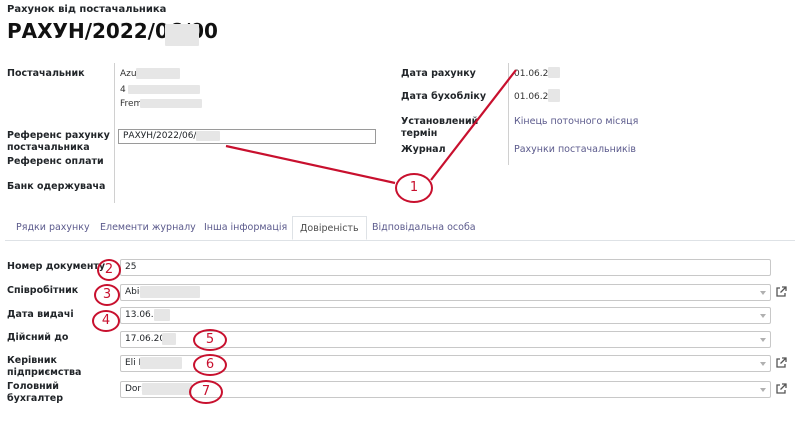 The image size is (795, 426). I want to click on annotation-marker-7: 7, so click(206, 392).